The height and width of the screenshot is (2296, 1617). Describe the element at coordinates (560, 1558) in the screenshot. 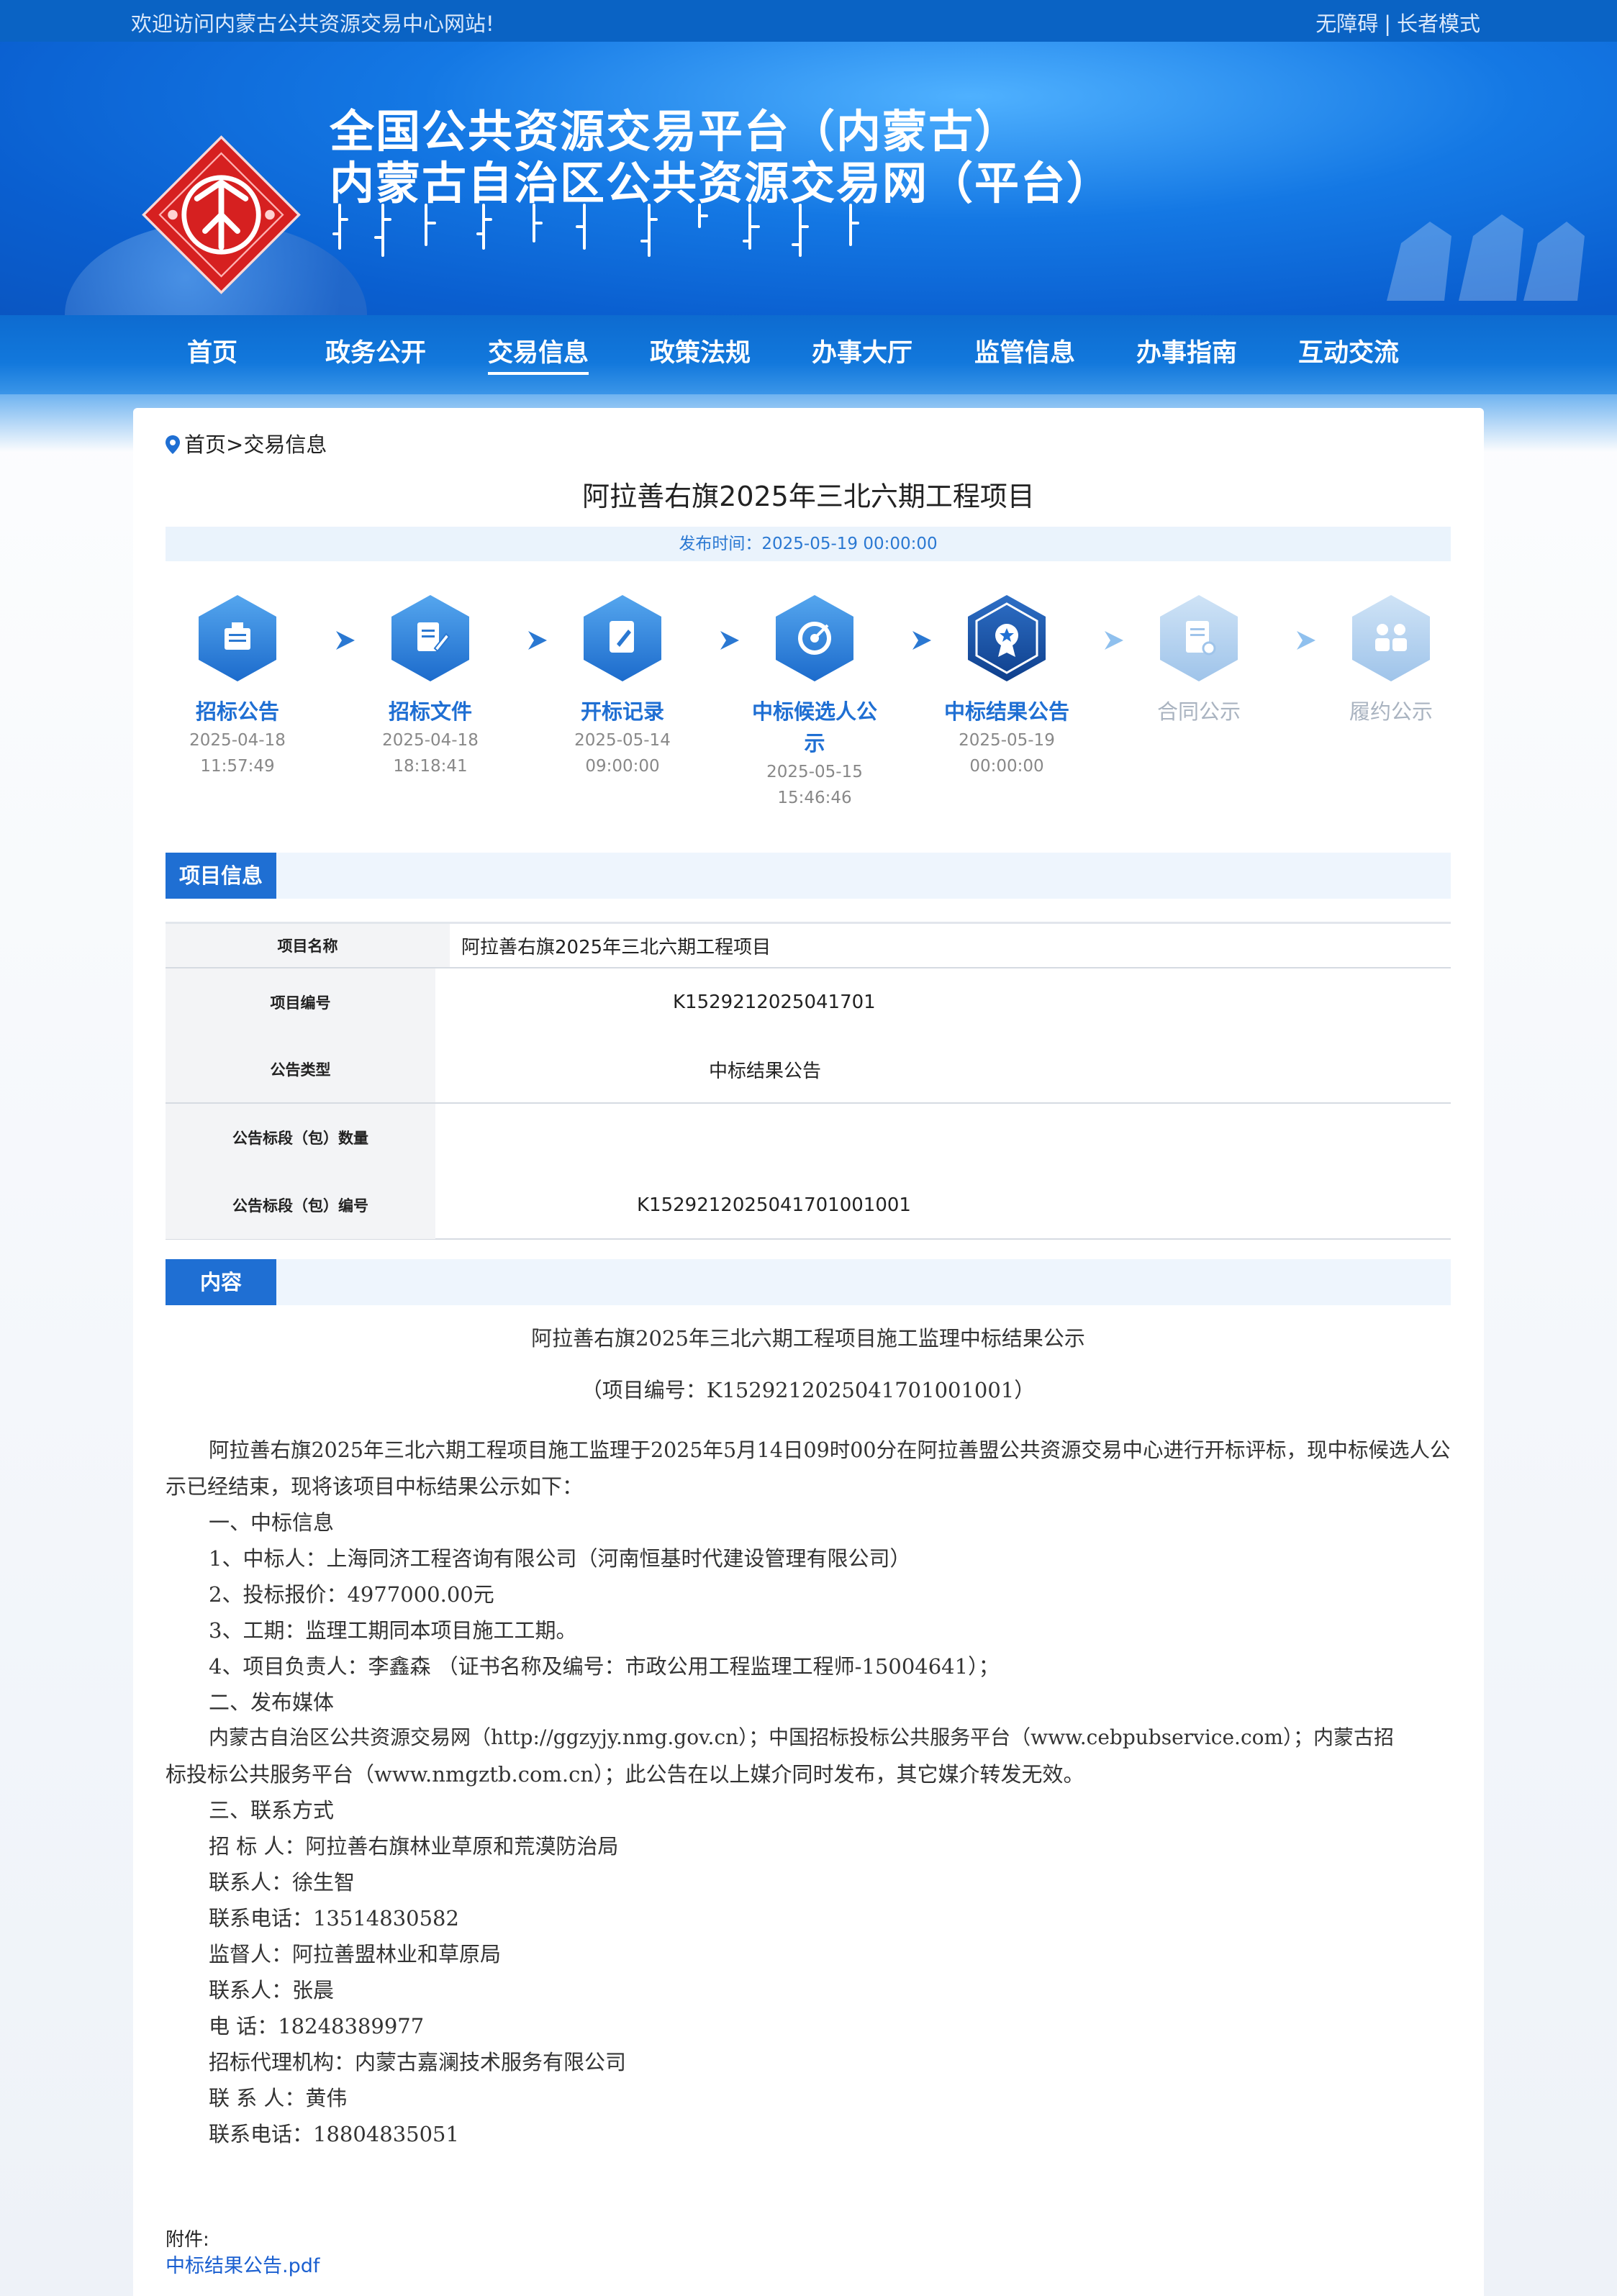

I see `content-line: 1、中标人：上海同济工程咨询有限公司（河南恒基时代建设管理有限公司）` at that location.